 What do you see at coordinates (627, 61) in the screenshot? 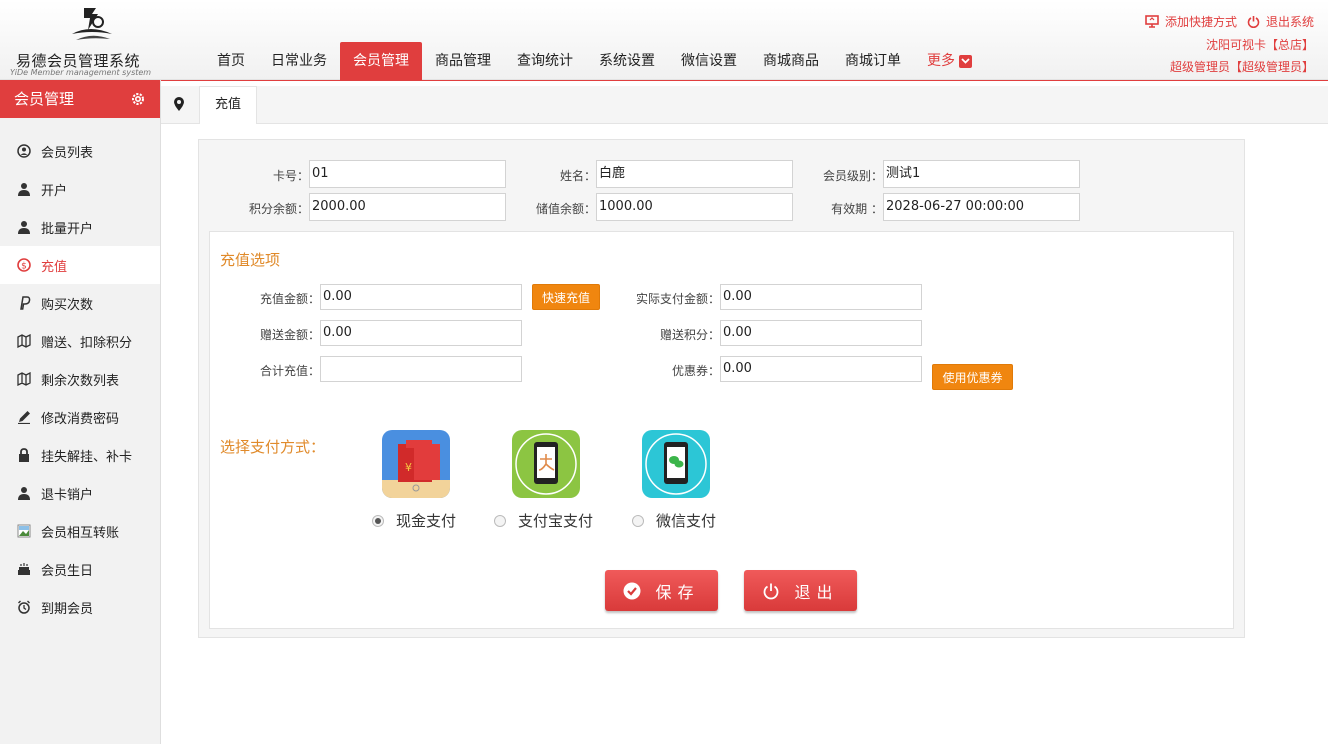
I see `nav-system-settings: 系统设置` at bounding box center [627, 61].